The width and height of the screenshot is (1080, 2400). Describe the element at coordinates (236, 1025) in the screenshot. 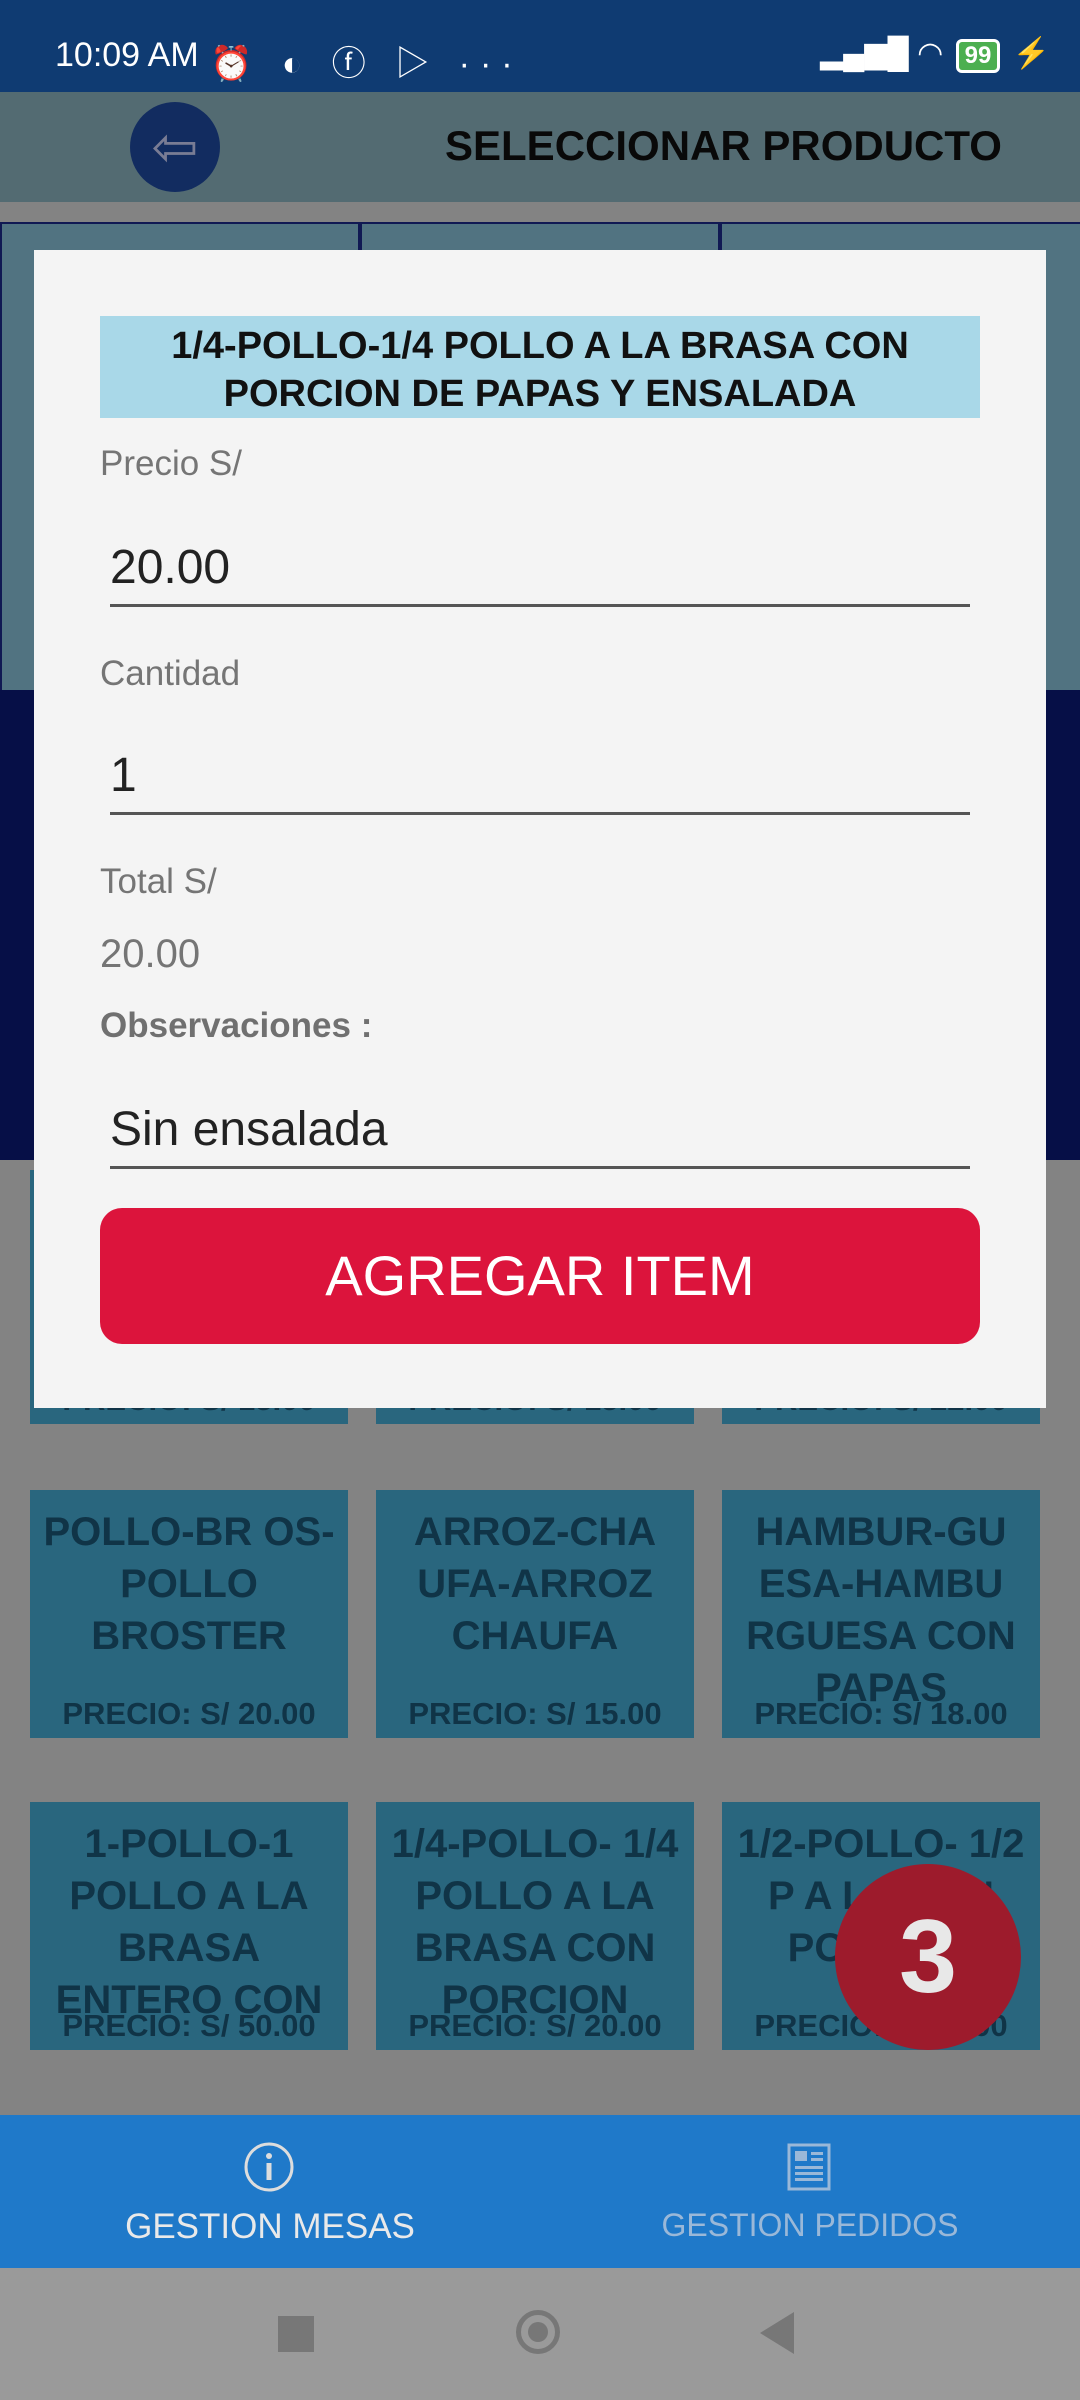

I see `observations-label: Observaciones :` at that location.